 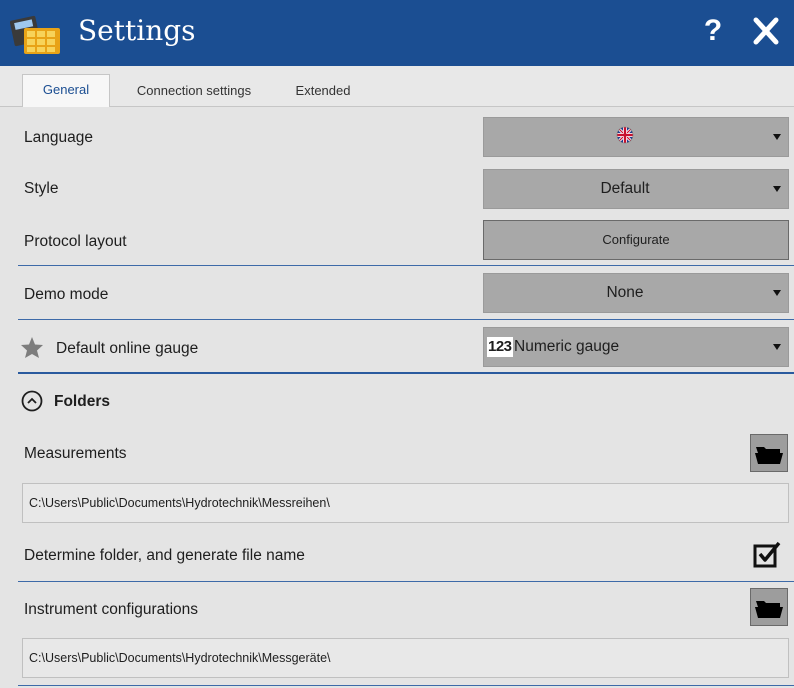 What do you see at coordinates (35, 34) in the screenshot?
I see `calculator-grid-icon` at bounding box center [35, 34].